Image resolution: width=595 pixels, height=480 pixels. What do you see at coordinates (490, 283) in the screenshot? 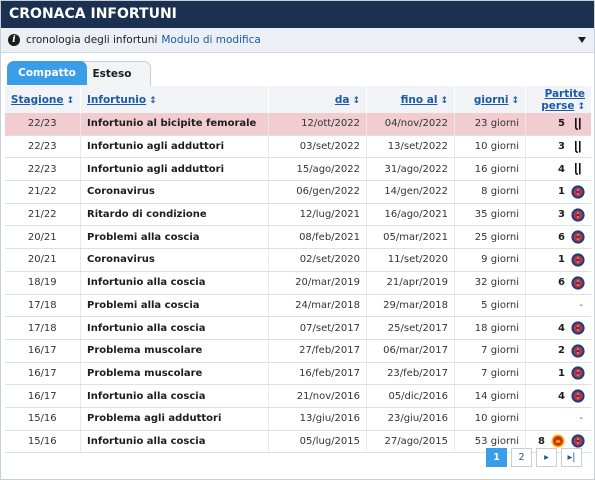
I see `cell-days: 32 giorni` at bounding box center [490, 283].